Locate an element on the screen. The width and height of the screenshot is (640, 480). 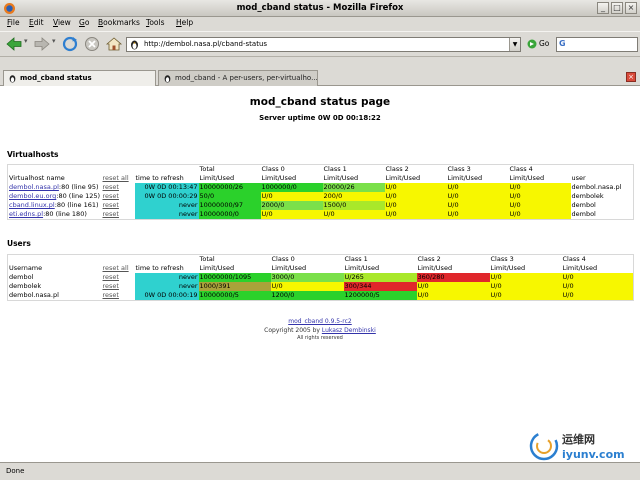
col-header: Virtualhost name is located at coordinates (37, 177).